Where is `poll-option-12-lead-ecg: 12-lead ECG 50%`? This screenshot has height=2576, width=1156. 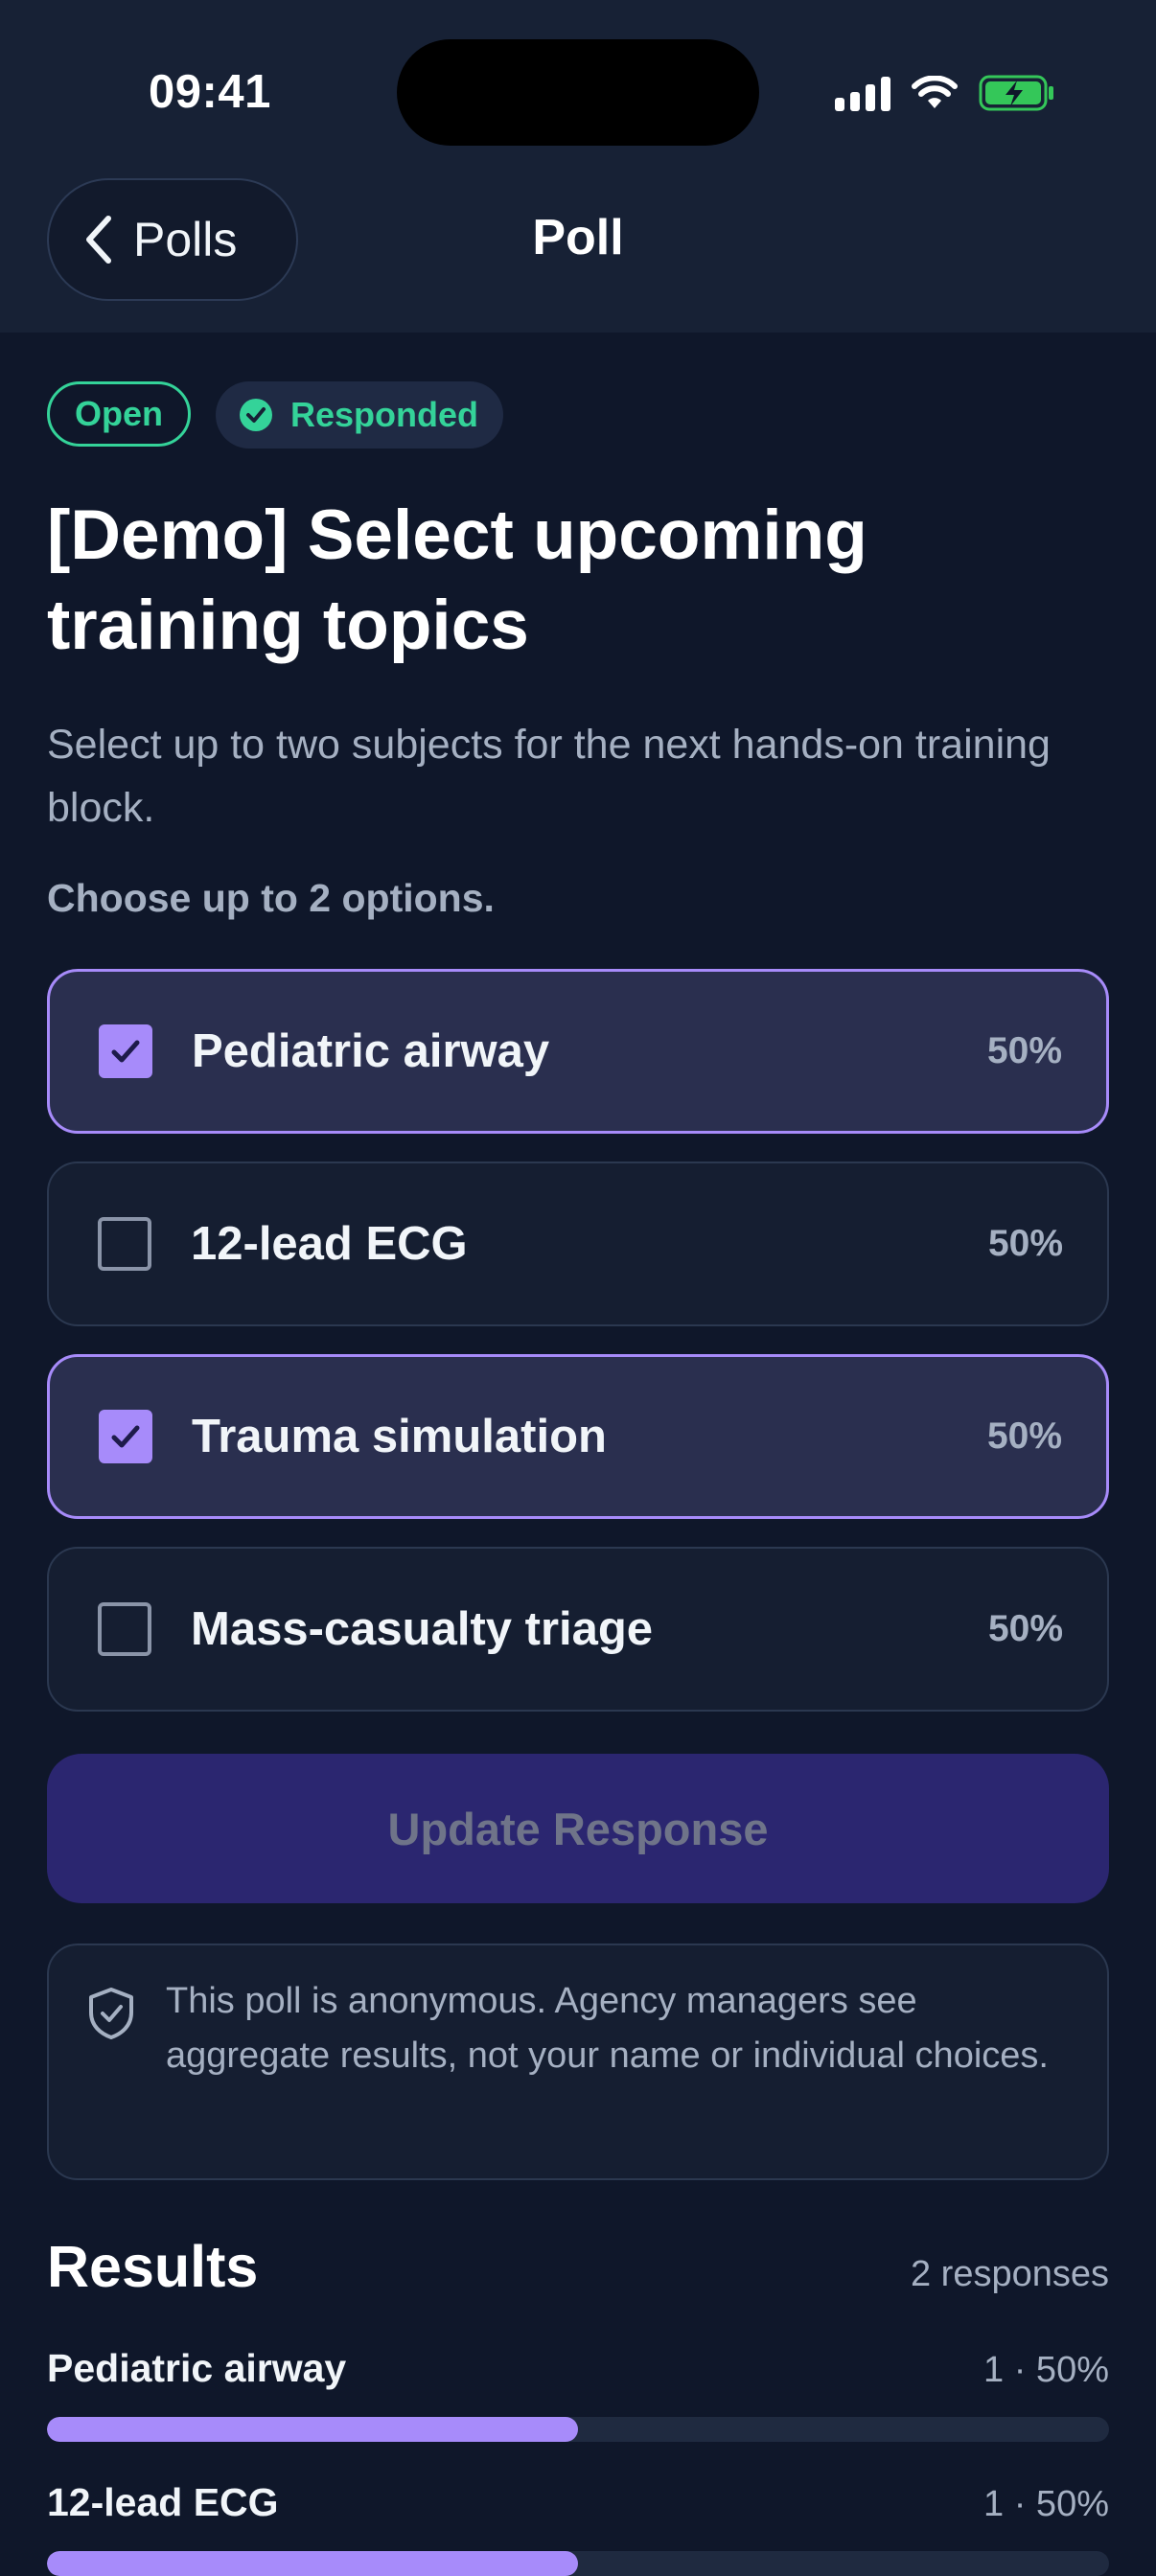
poll-option-12-lead-ecg: 12-lead ECG 50% is located at coordinates (578, 1244).